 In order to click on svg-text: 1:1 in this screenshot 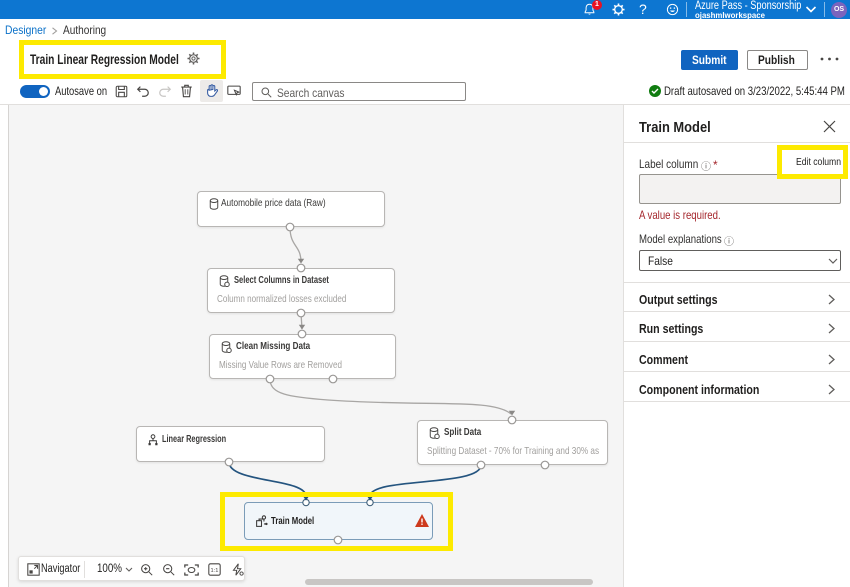, I will do `click(215, 571)`.